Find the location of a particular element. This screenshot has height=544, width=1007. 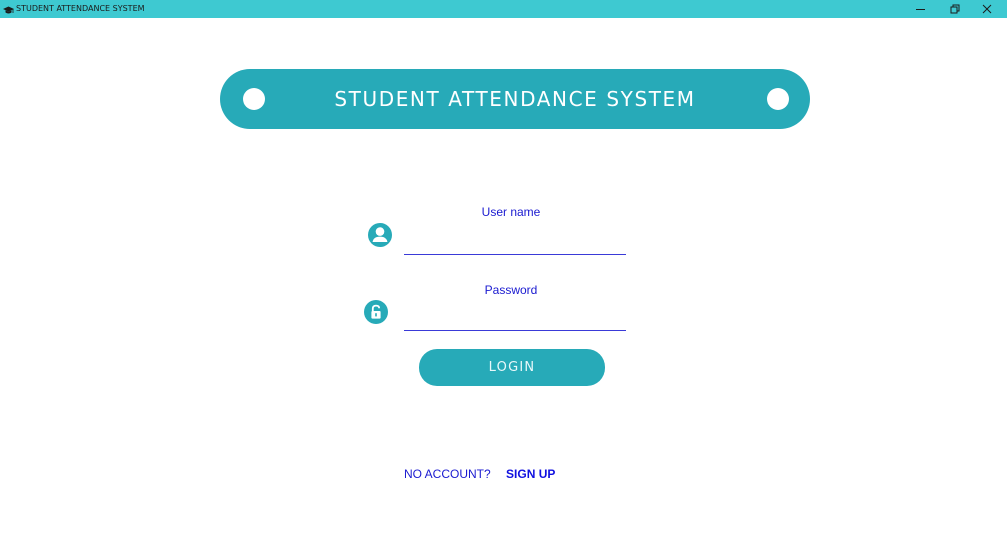

banner-title: STUDENT ATTENDANCE SYSTEM is located at coordinates (515, 99).